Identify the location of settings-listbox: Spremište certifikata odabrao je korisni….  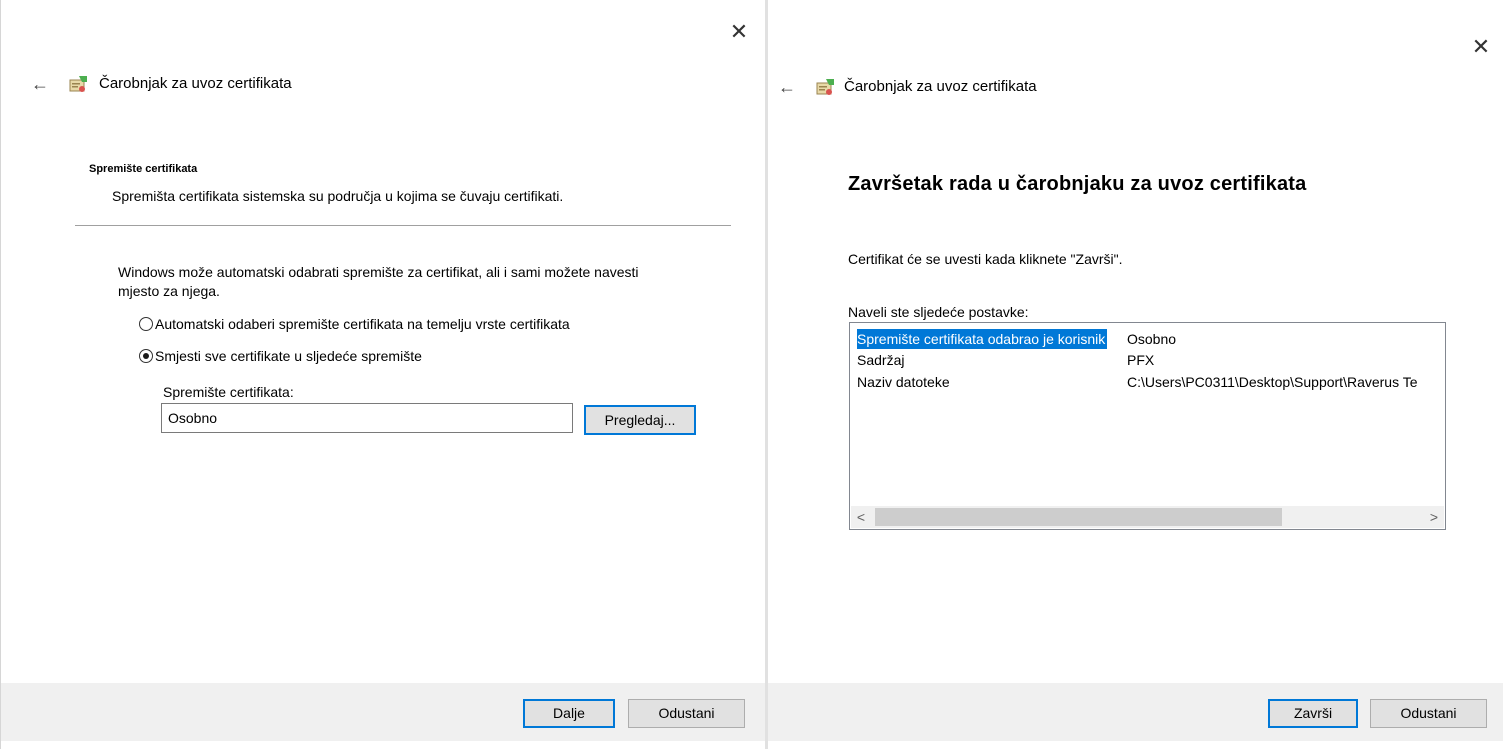
(1147, 426).